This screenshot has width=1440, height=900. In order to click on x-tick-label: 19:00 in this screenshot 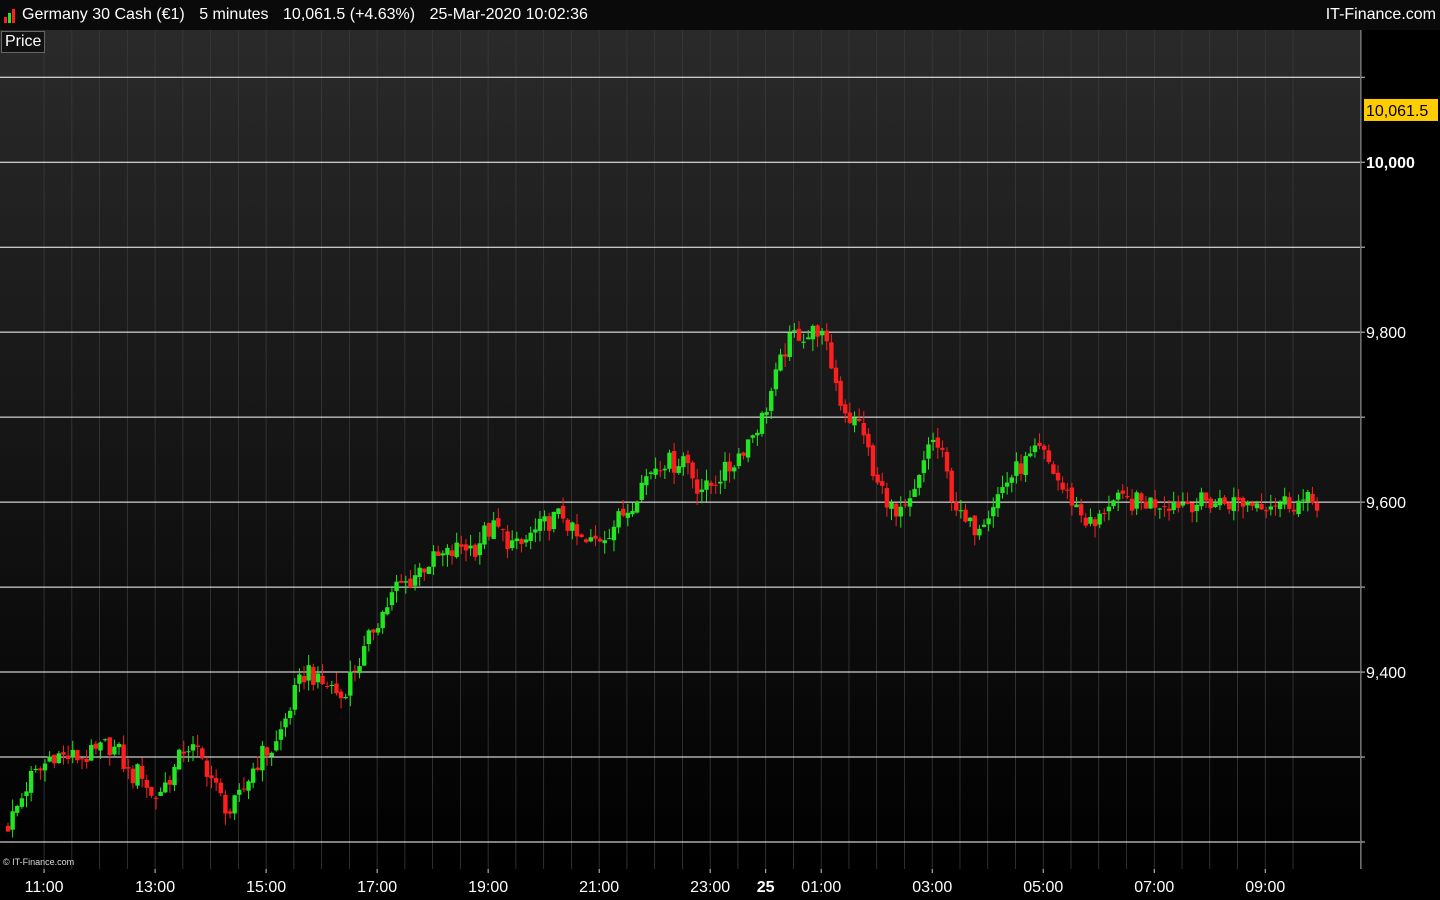, I will do `click(488, 887)`.